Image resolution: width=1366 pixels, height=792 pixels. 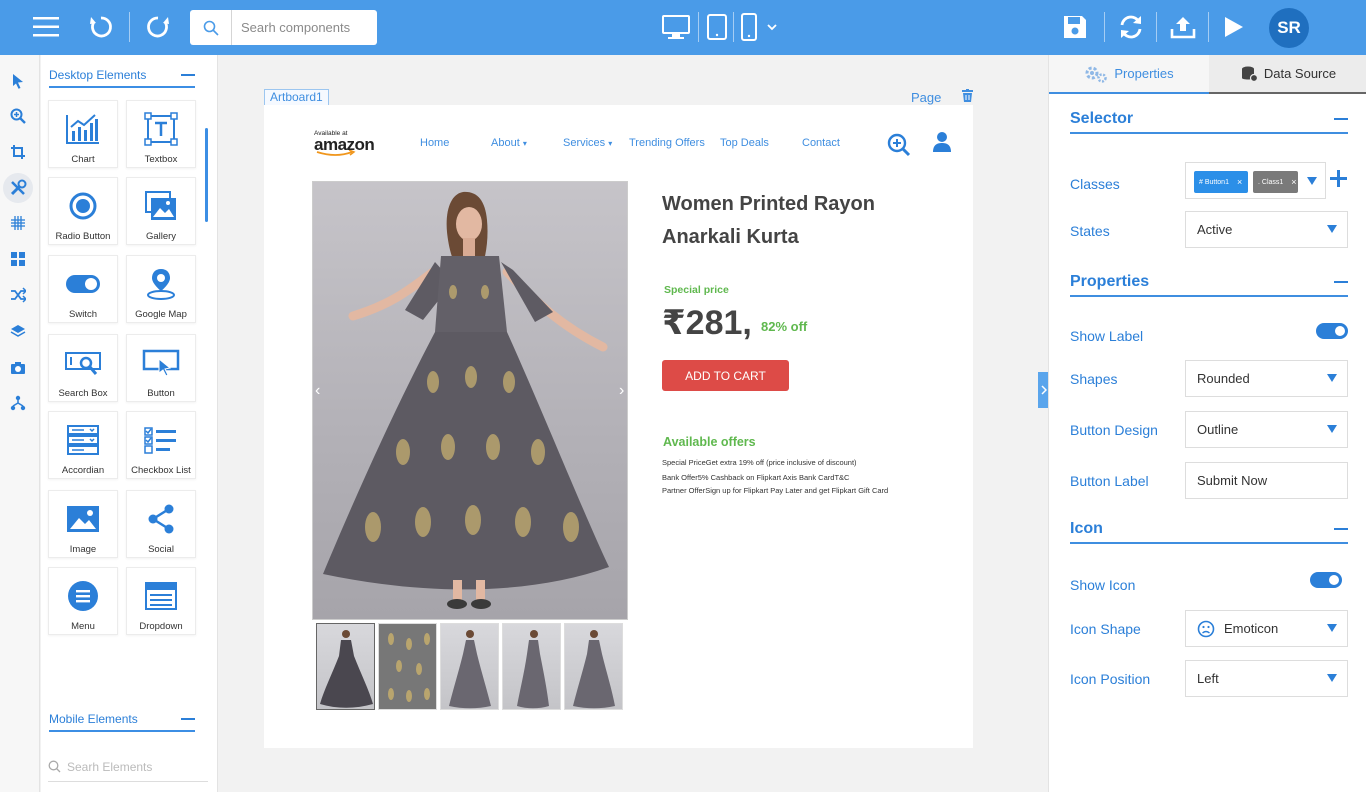 I want to click on tablet-view-icon, so click(x=717, y=27).